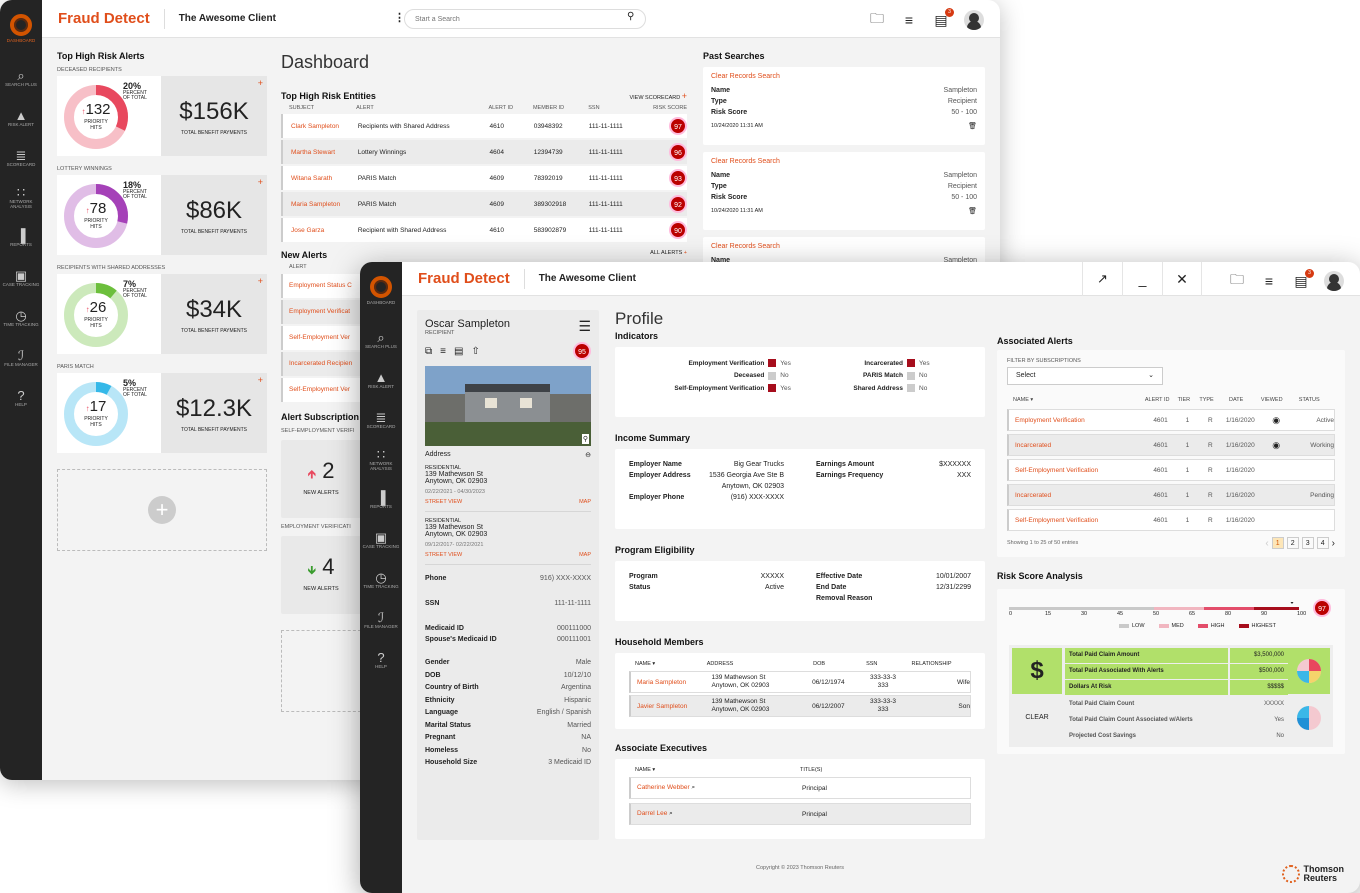  Describe the element at coordinates (321, 671) in the screenshot. I see `add-card` at that location.